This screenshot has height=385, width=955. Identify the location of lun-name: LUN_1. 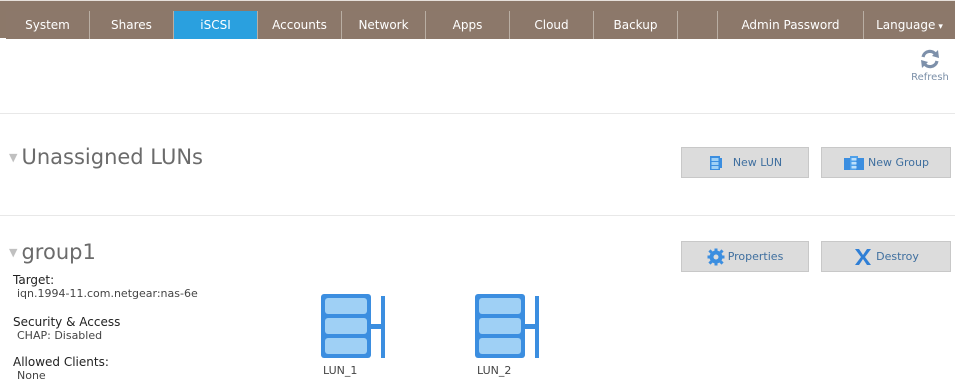
(340, 370).